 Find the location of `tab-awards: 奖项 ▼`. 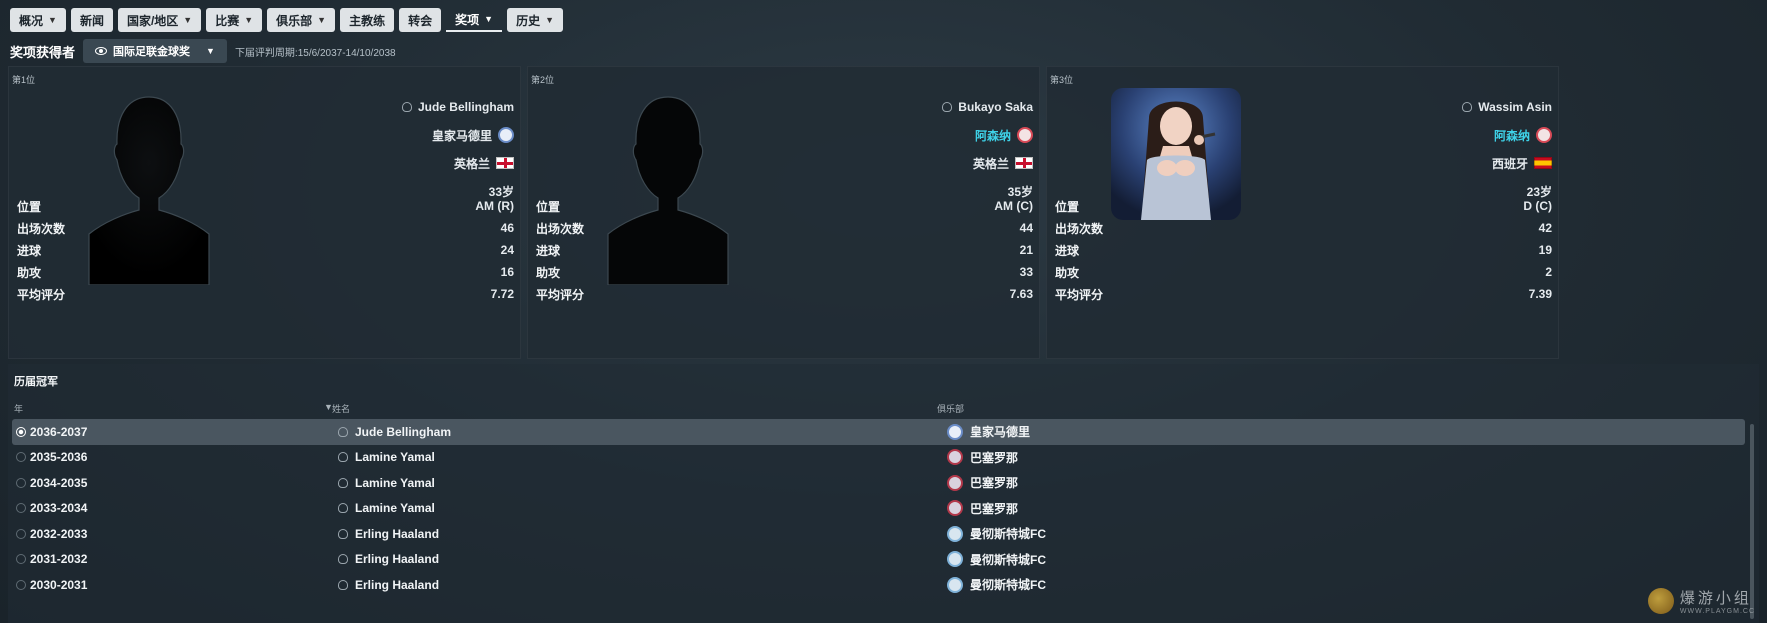

tab-awards: 奖项 ▼ is located at coordinates (474, 20).